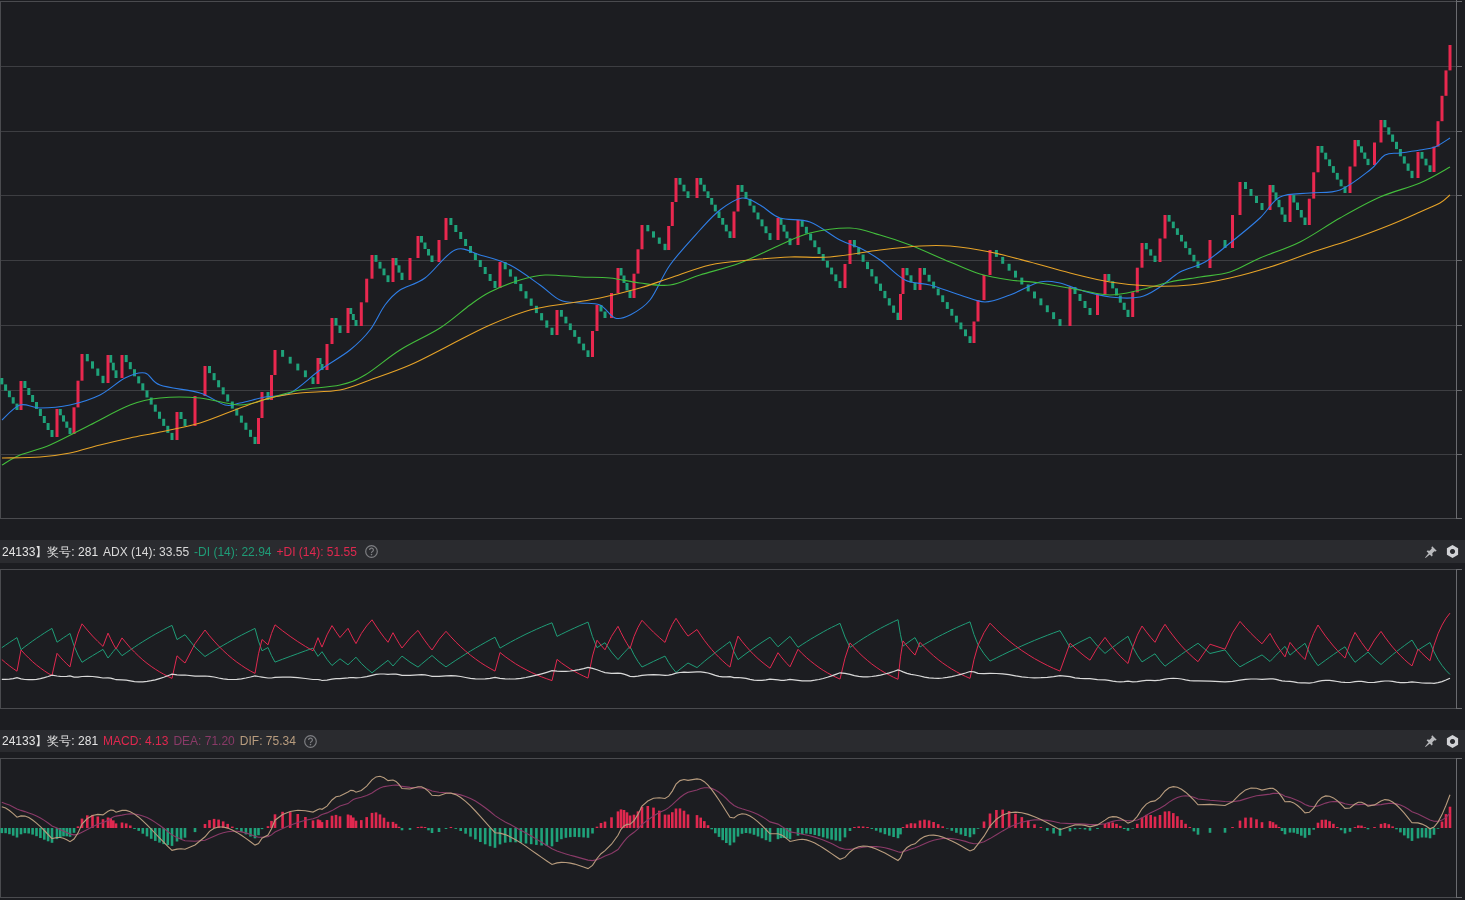  Describe the element at coordinates (267, 741) in the screenshot. I see `indicator-value: DIF: 75.34` at that location.